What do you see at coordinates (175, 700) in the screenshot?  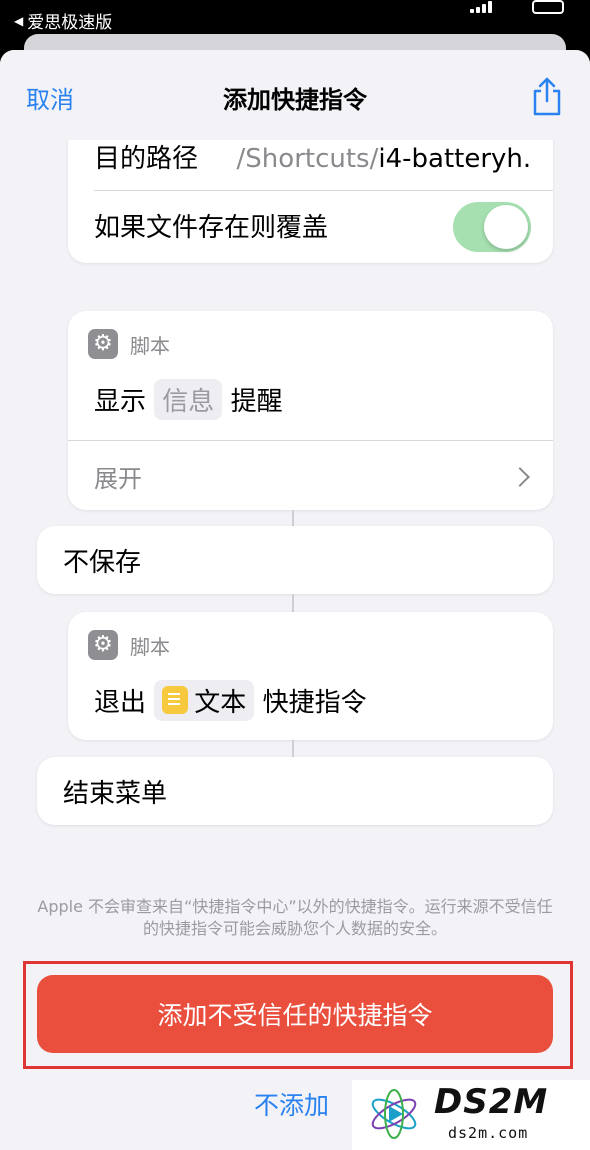 I see `document-icon` at bounding box center [175, 700].